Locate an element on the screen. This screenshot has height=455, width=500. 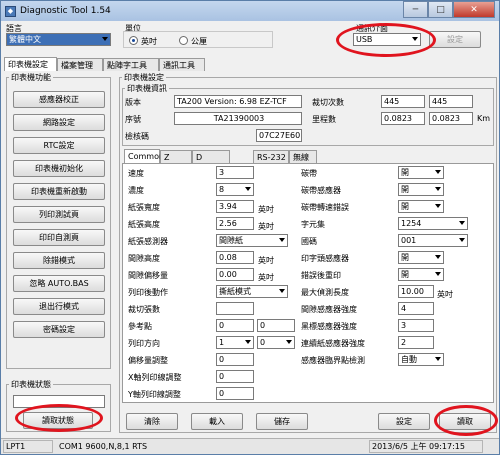
post-print-select: 撕紙模式 is located at coordinates (252, 291).